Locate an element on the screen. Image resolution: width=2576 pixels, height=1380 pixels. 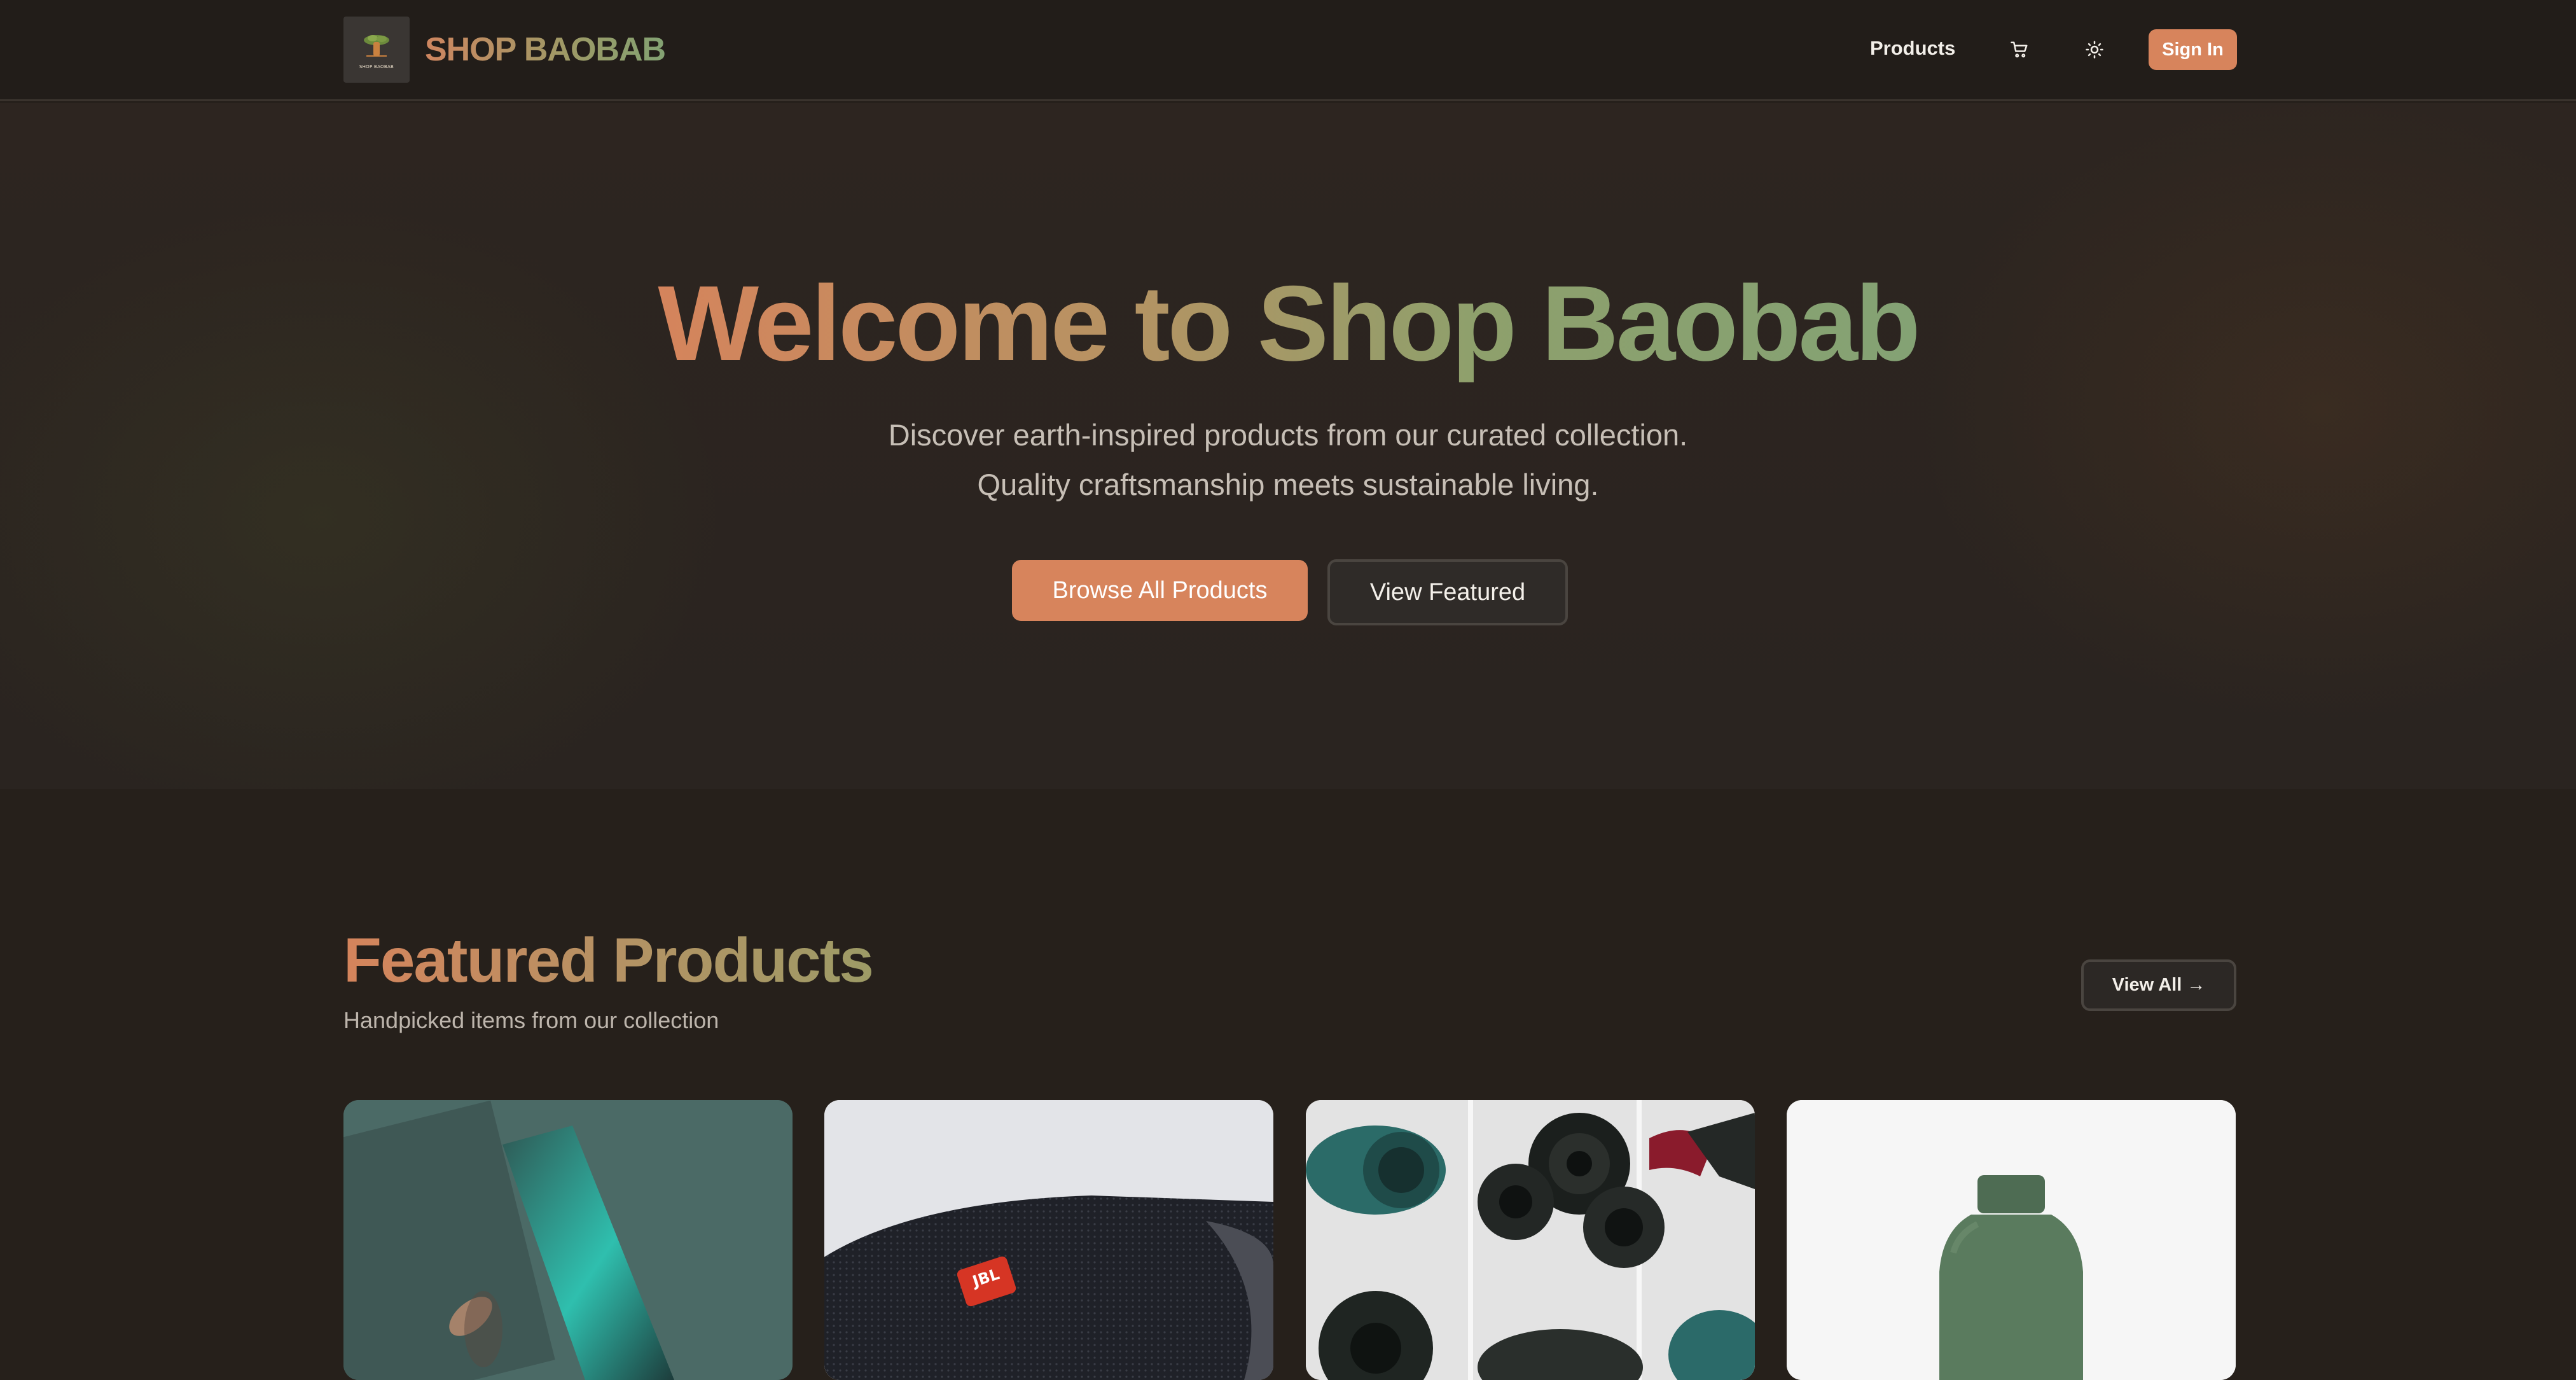
sun-icon is located at coordinates (2094, 50).